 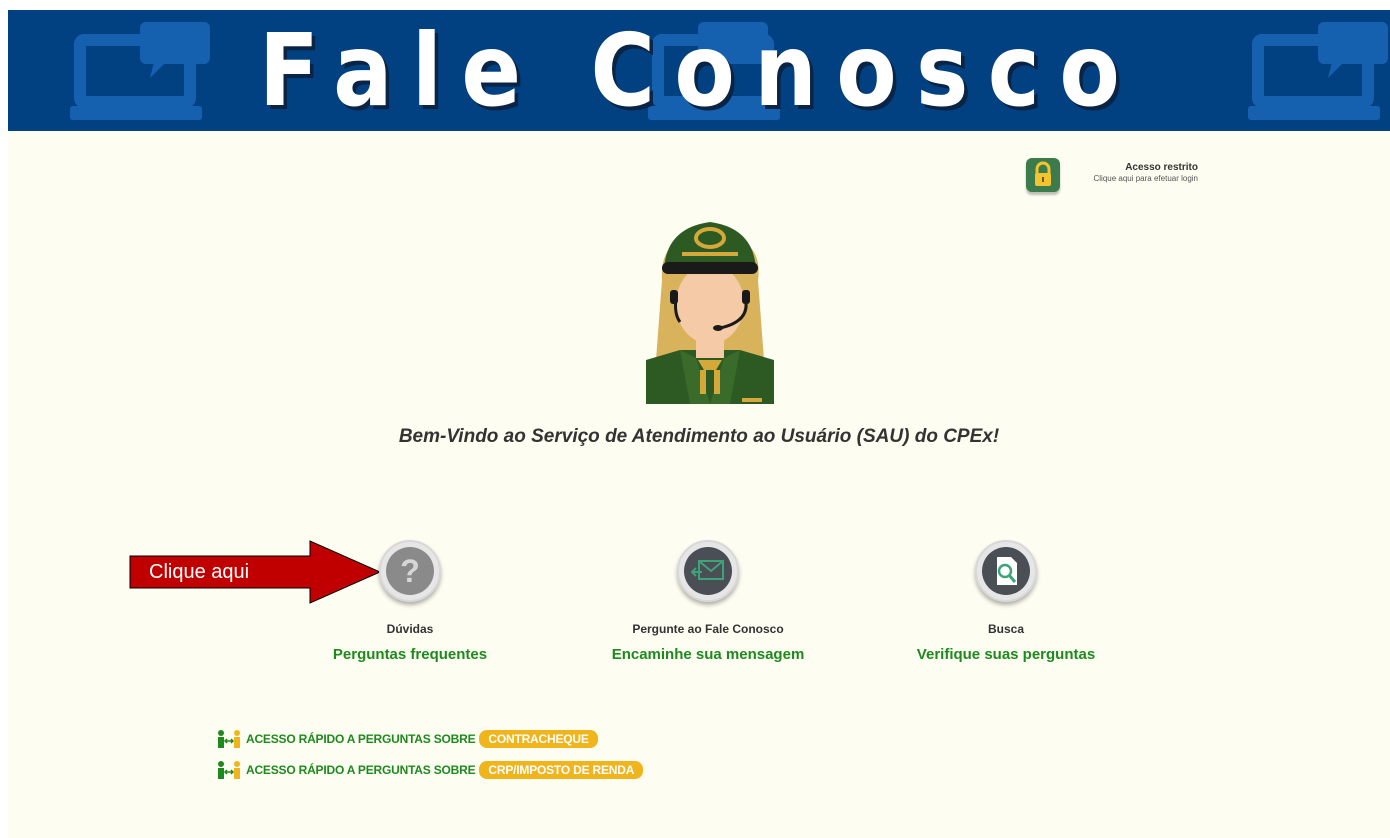 What do you see at coordinates (1043, 175) in the screenshot?
I see `lock-icon` at bounding box center [1043, 175].